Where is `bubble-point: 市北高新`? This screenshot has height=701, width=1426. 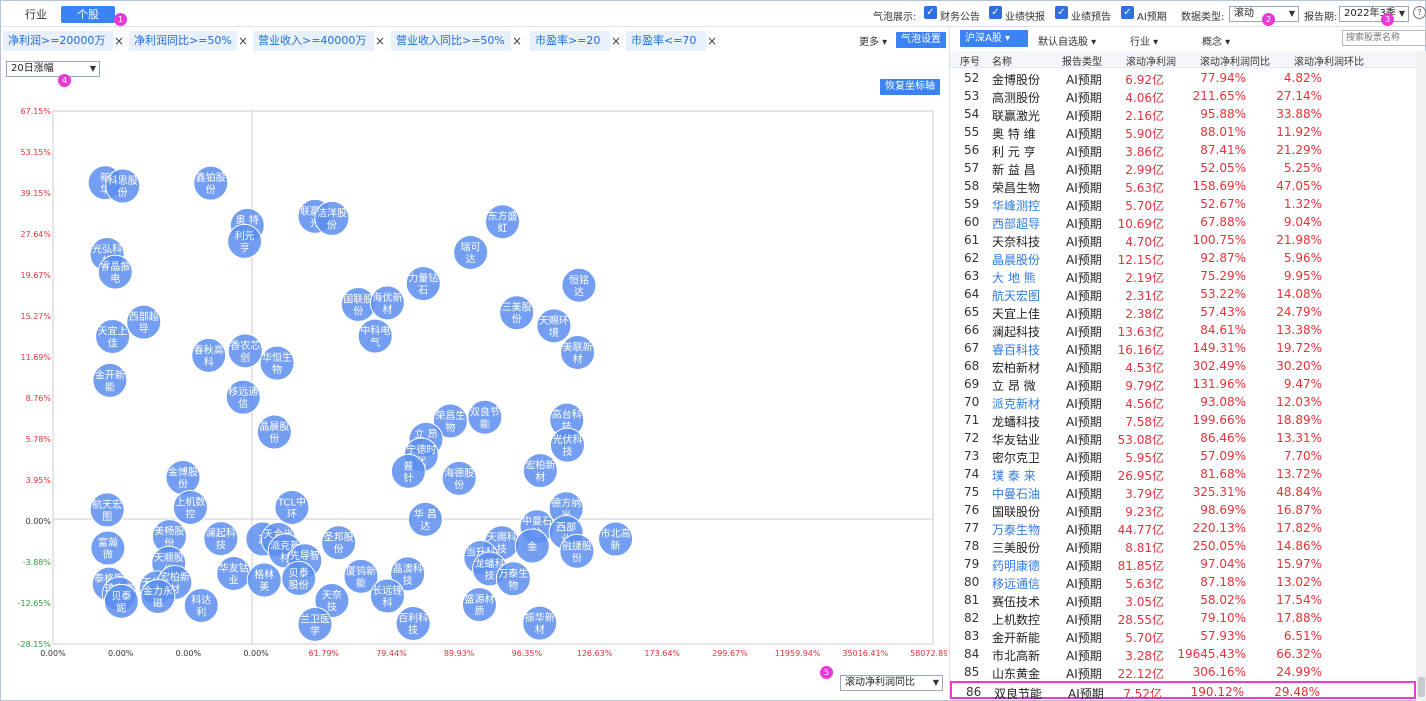
bubble-point: 市北高新 is located at coordinates (616, 539).